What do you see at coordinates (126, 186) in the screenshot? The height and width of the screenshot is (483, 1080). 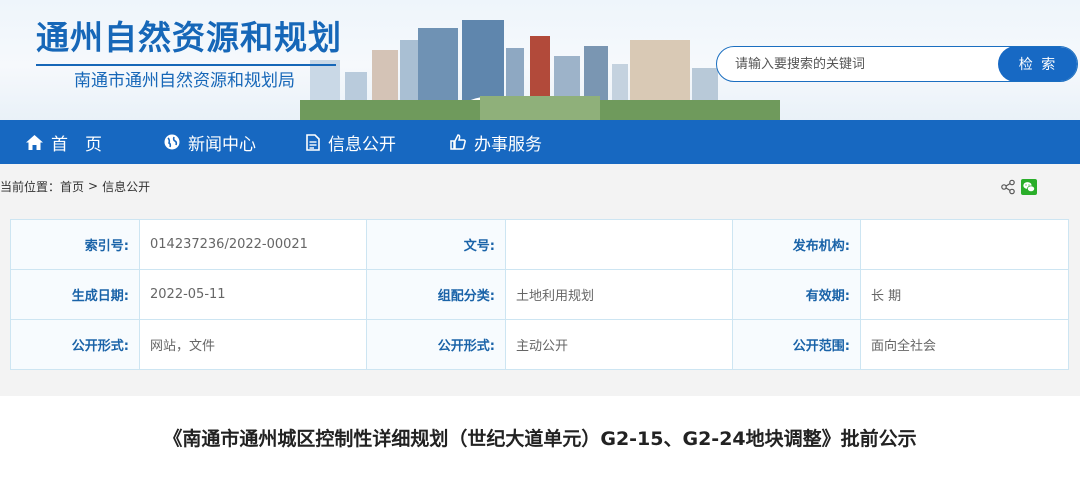 I see `breadcrumb-current-link: 信息公开` at bounding box center [126, 186].